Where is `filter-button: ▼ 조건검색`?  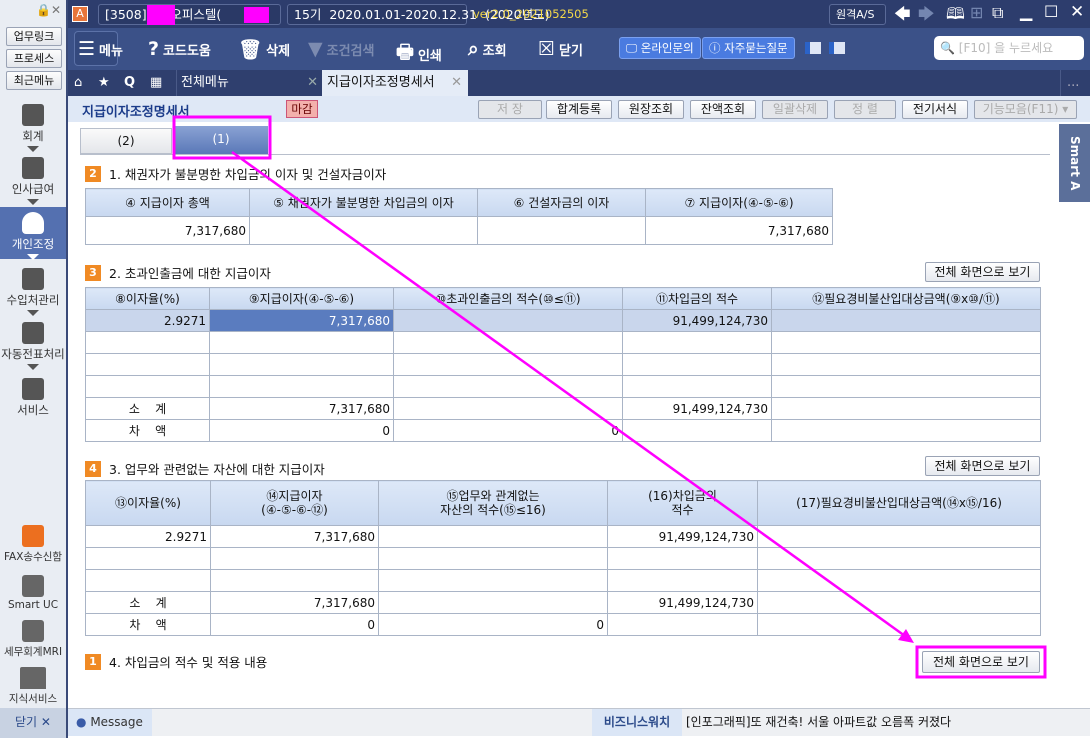 filter-button: ▼ 조건검색 is located at coordinates (341, 49).